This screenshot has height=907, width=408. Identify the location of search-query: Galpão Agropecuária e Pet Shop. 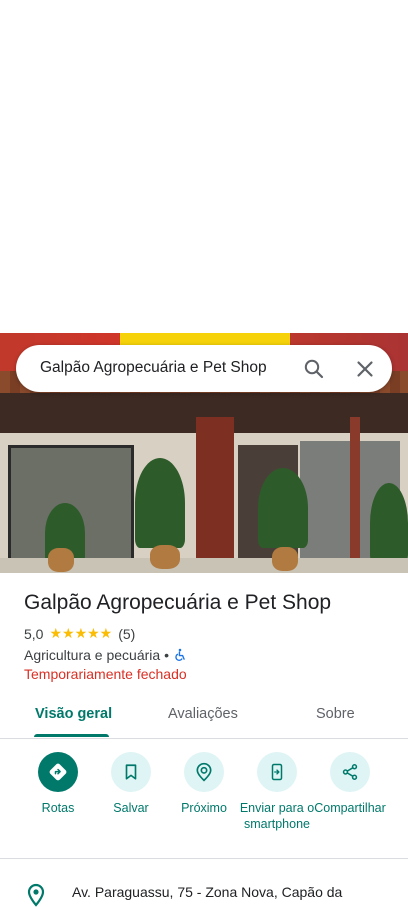
(153, 368).